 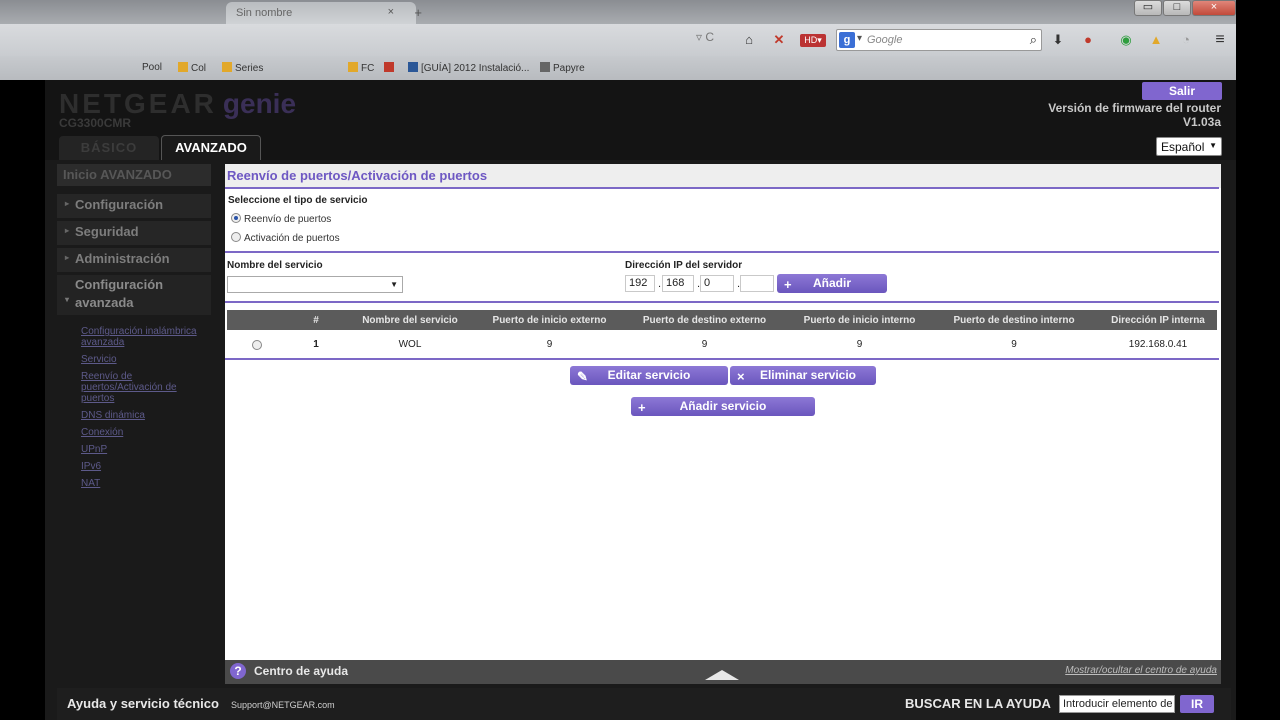 I want to click on sublink-servicio: Servicio, so click(x=140, y=359).